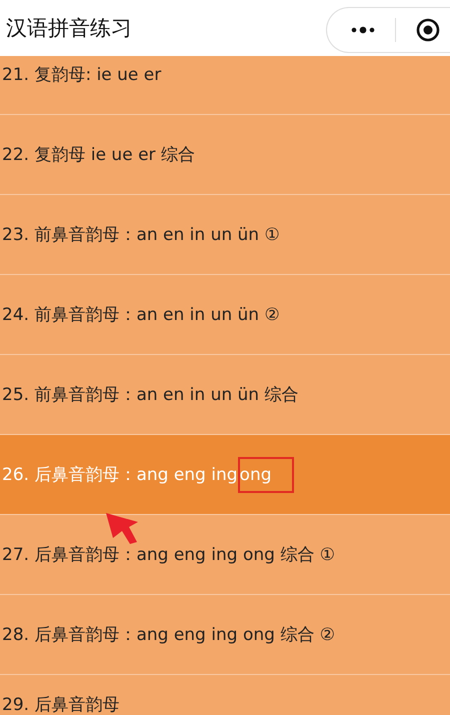 Image resolution: width=450 pixels, height=715 pixels. Describe the element at coordinates (225, 155) in the screenshot. I see `lesson-item: 22. 复韵母 ie ue er 综合` at that location.